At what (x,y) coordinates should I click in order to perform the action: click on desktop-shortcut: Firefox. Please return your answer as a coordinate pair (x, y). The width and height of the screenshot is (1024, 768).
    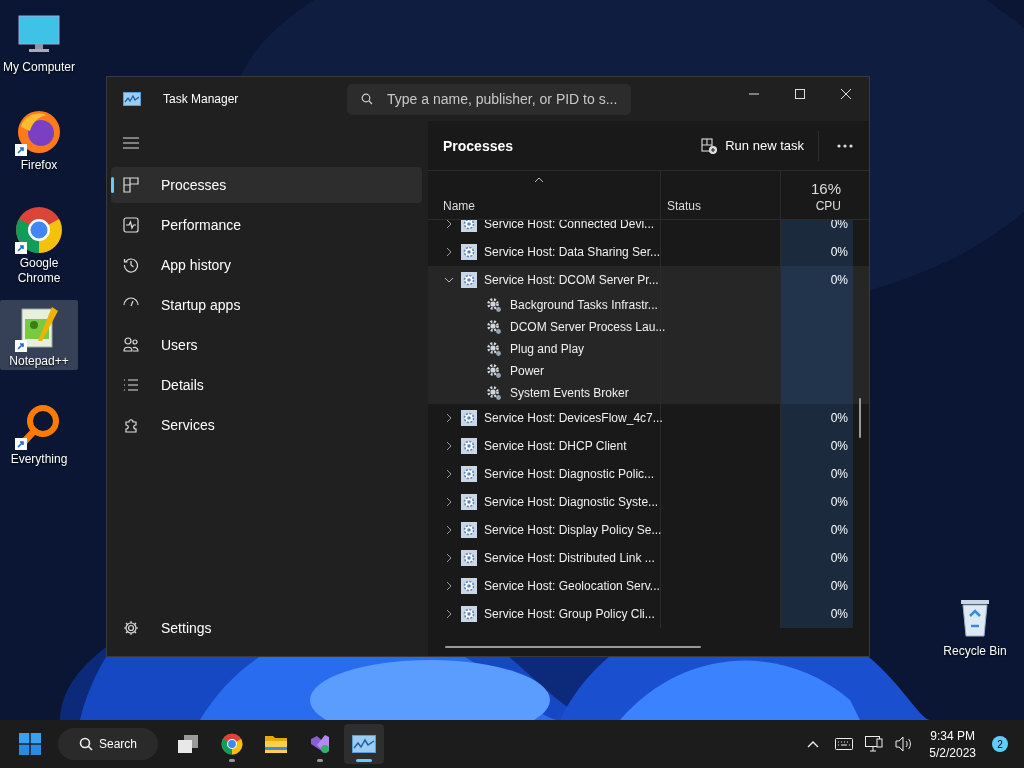
    Looking at the image, I should click on (39, 151).